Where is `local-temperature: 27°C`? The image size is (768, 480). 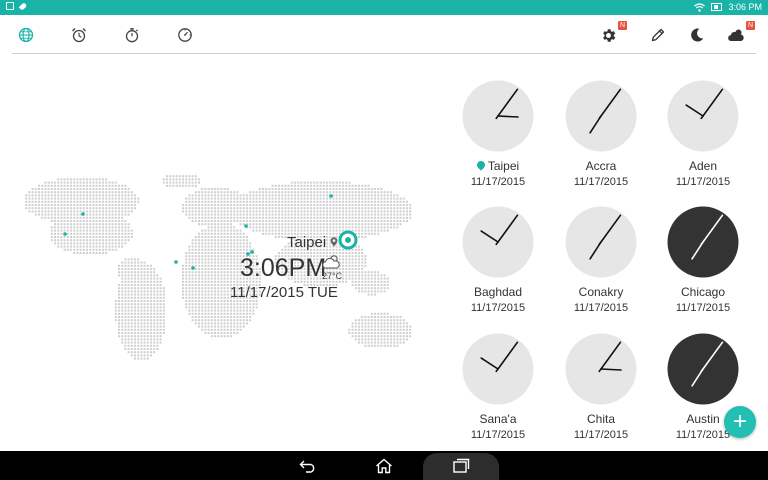 local-temperature: 27°C is located at coordinates (332, 276).